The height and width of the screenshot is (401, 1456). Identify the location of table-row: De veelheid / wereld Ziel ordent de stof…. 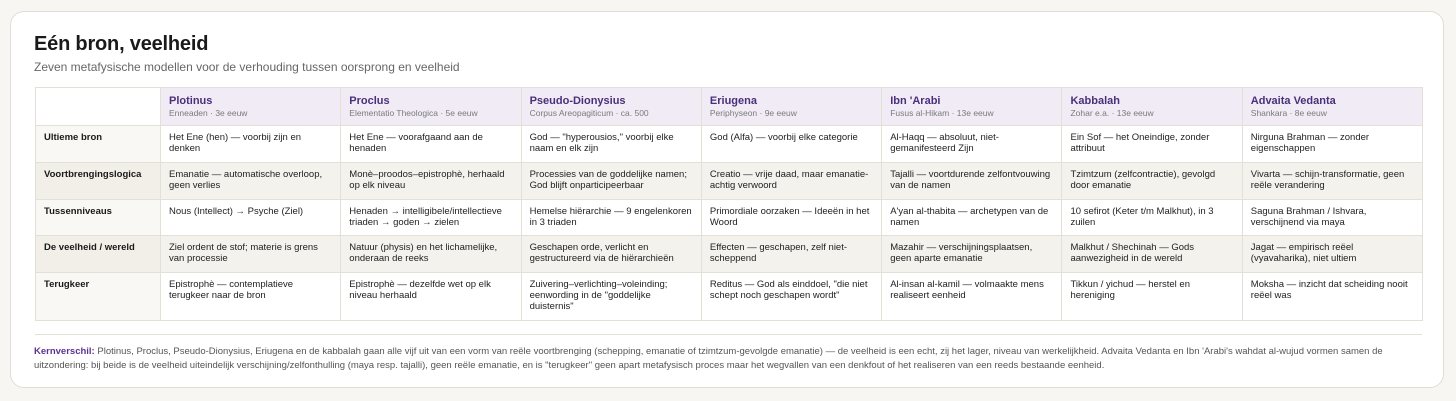
(729, 254).